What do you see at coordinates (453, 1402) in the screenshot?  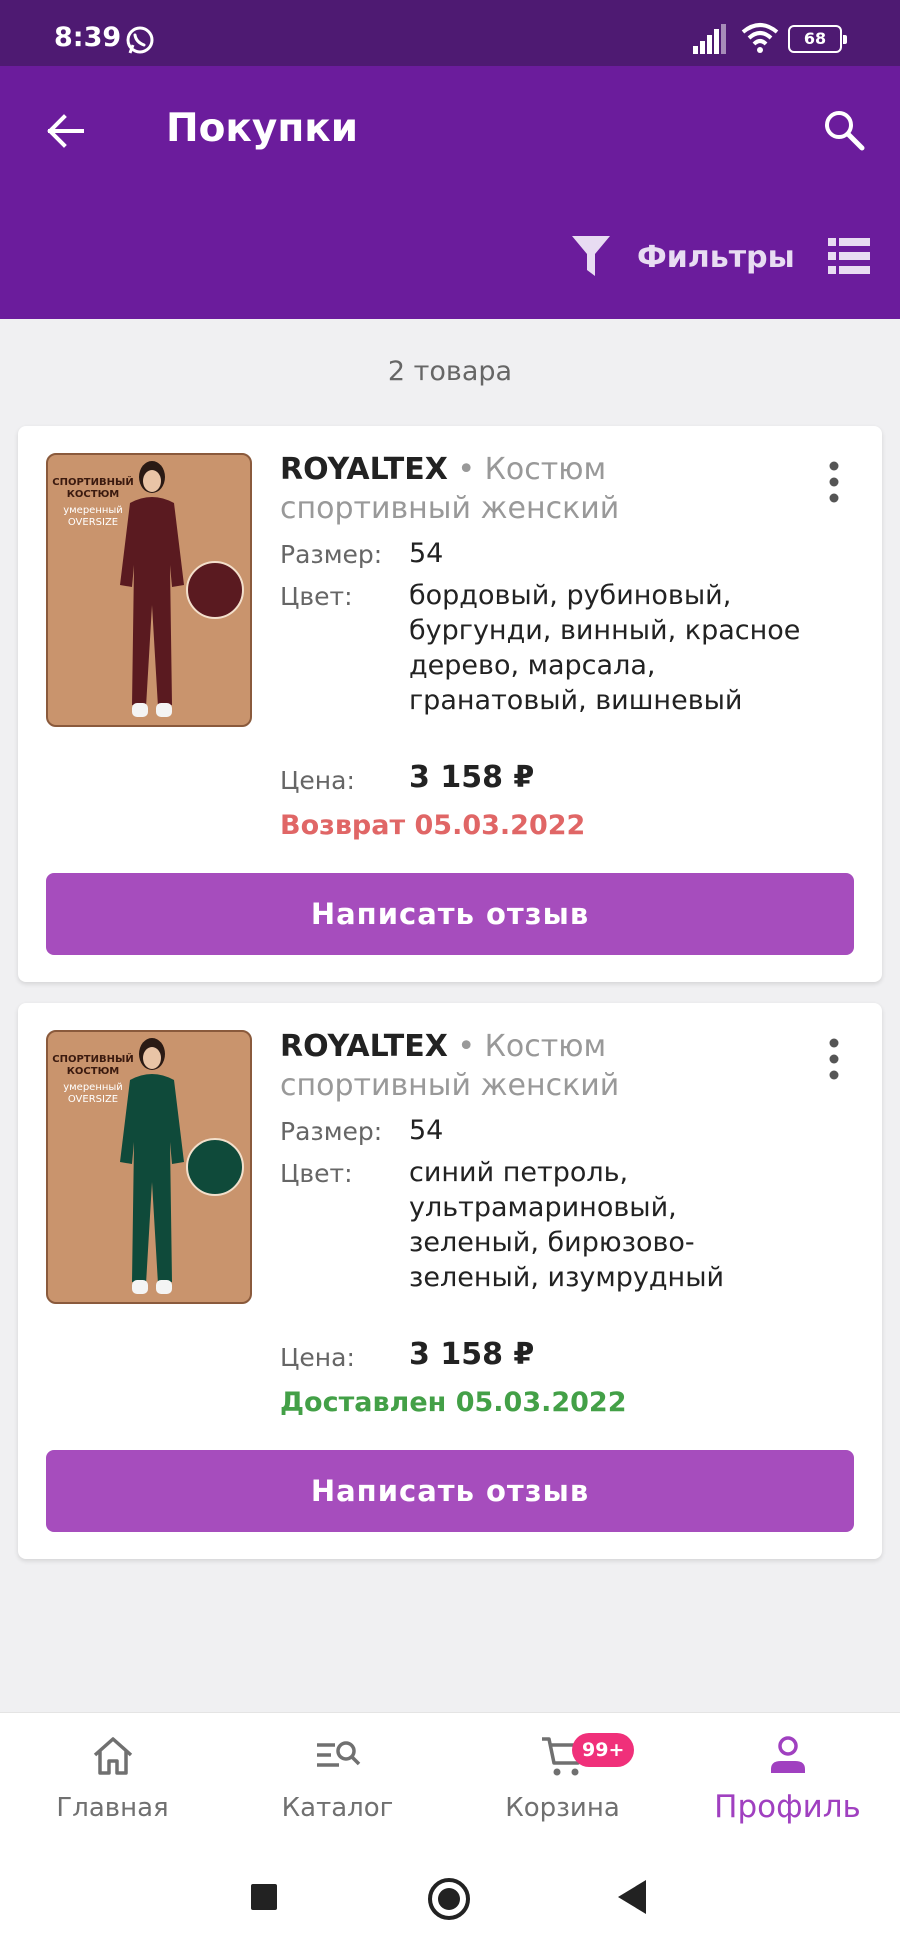 I see `order-status: Доставлен 05.03.2022` at bounding box center [453, 1402].